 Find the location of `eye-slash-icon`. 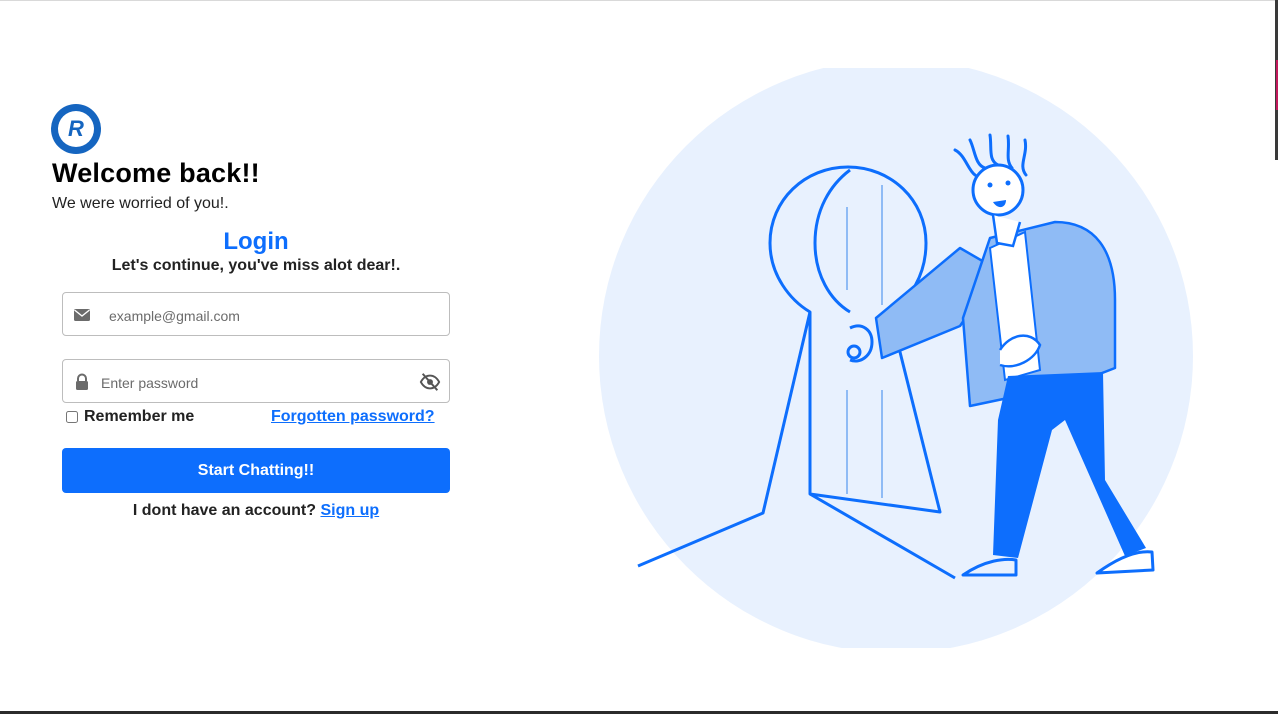

eye-slash-icon is located at coordinates (430, 382).